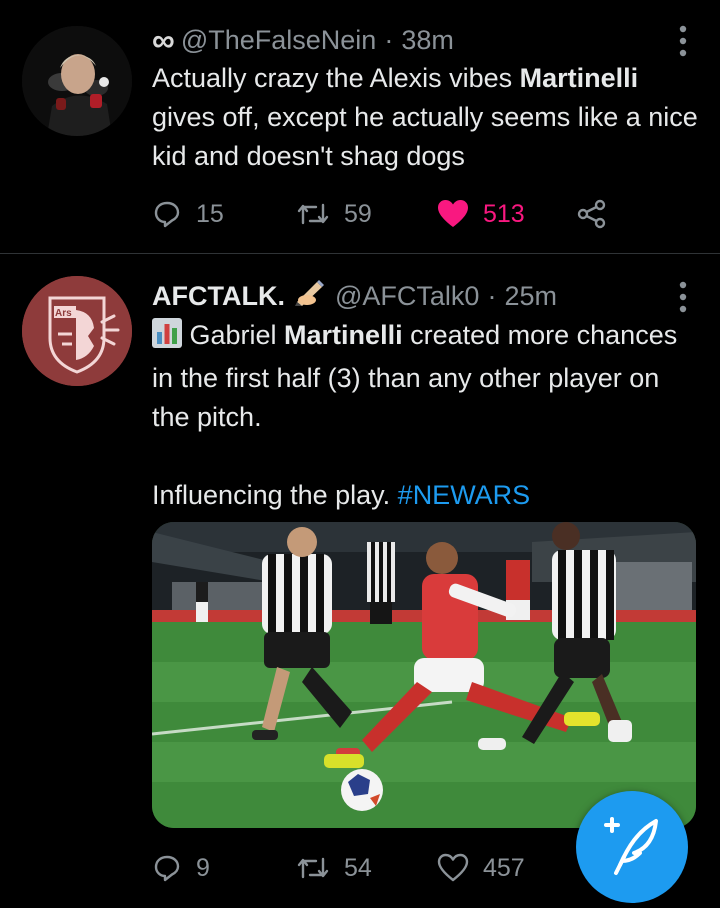 The width and height of the screenshot is (720, 908). I want to click on tweet-text-part: Gabriel, so click(233, 335).